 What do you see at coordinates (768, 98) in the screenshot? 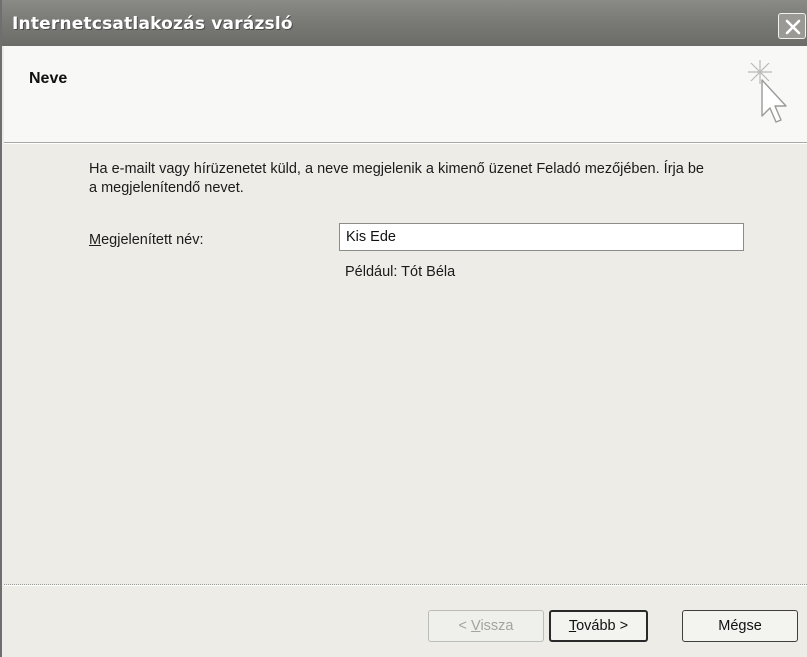
I see `wizard-cursor-icon` at bounding box center [768, 98].